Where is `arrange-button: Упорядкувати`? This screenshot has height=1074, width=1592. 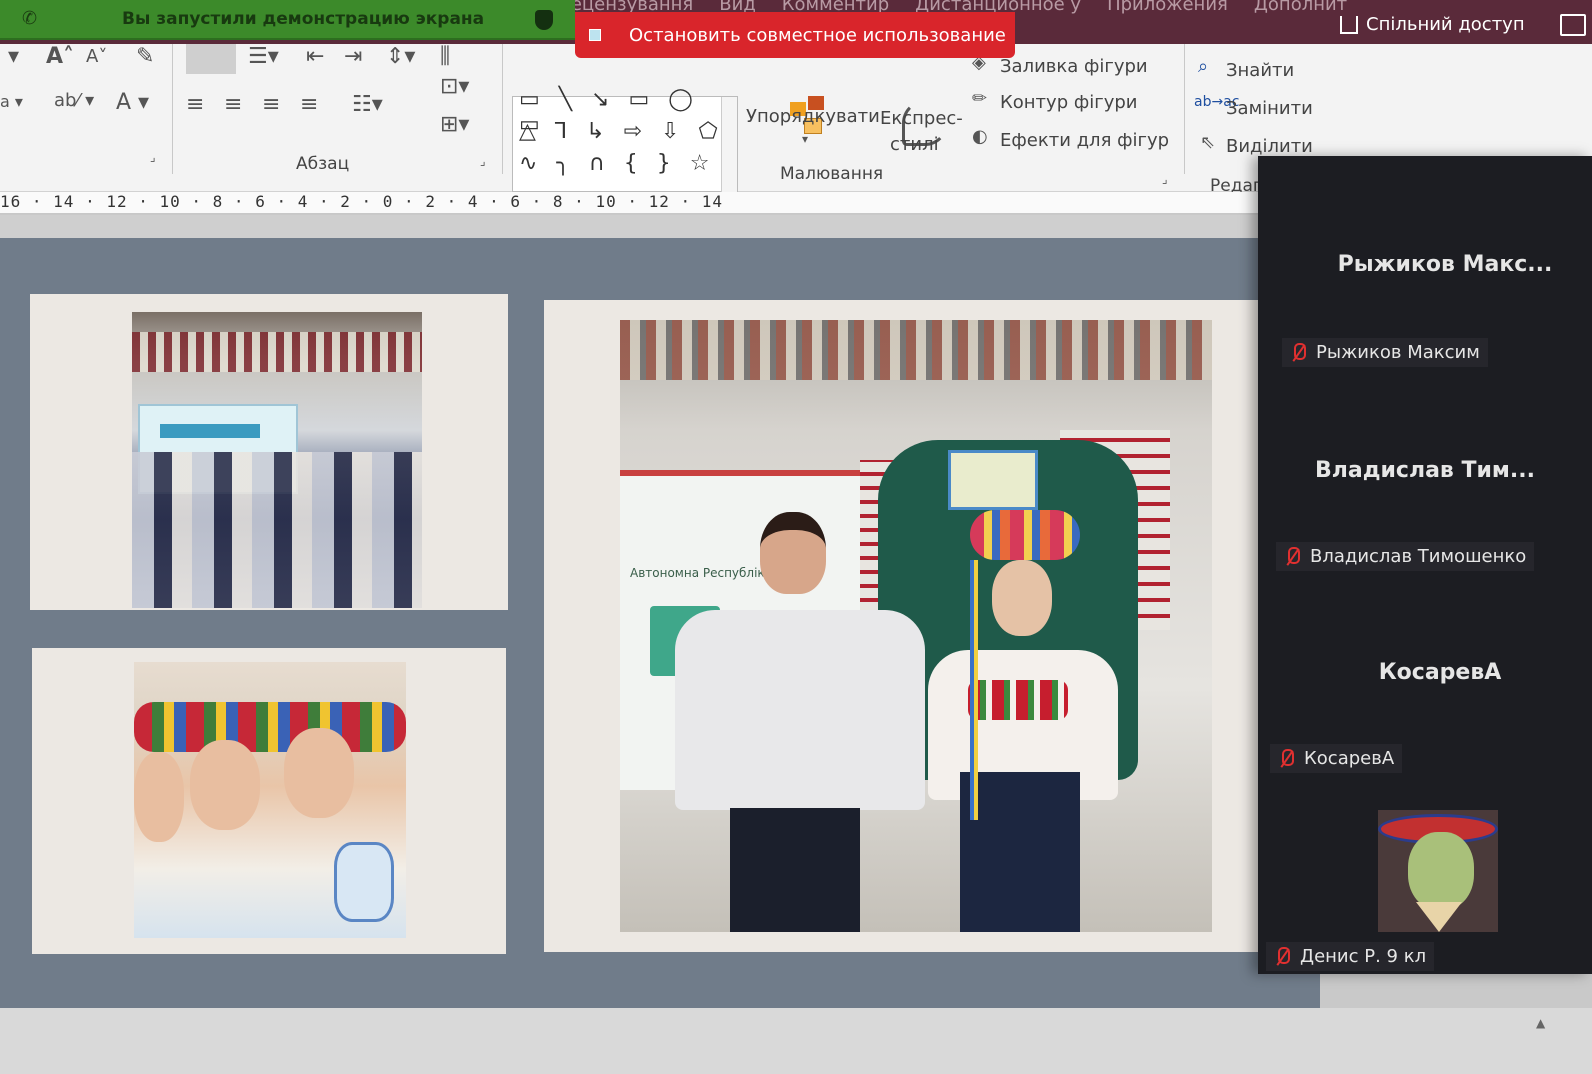 arrange-button: Упорядкувати is located at coordinates (813, 116).